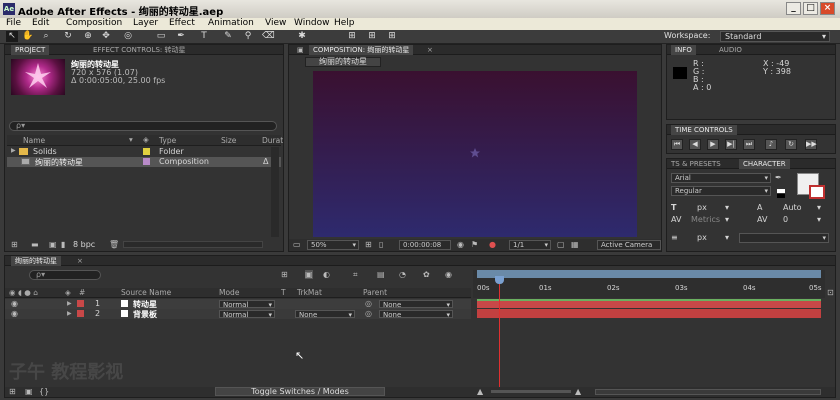  What do you see at coordinates (231, 23) in the screenshot?
I see `menu-animation: Animation` at bounding box center [231, 23].